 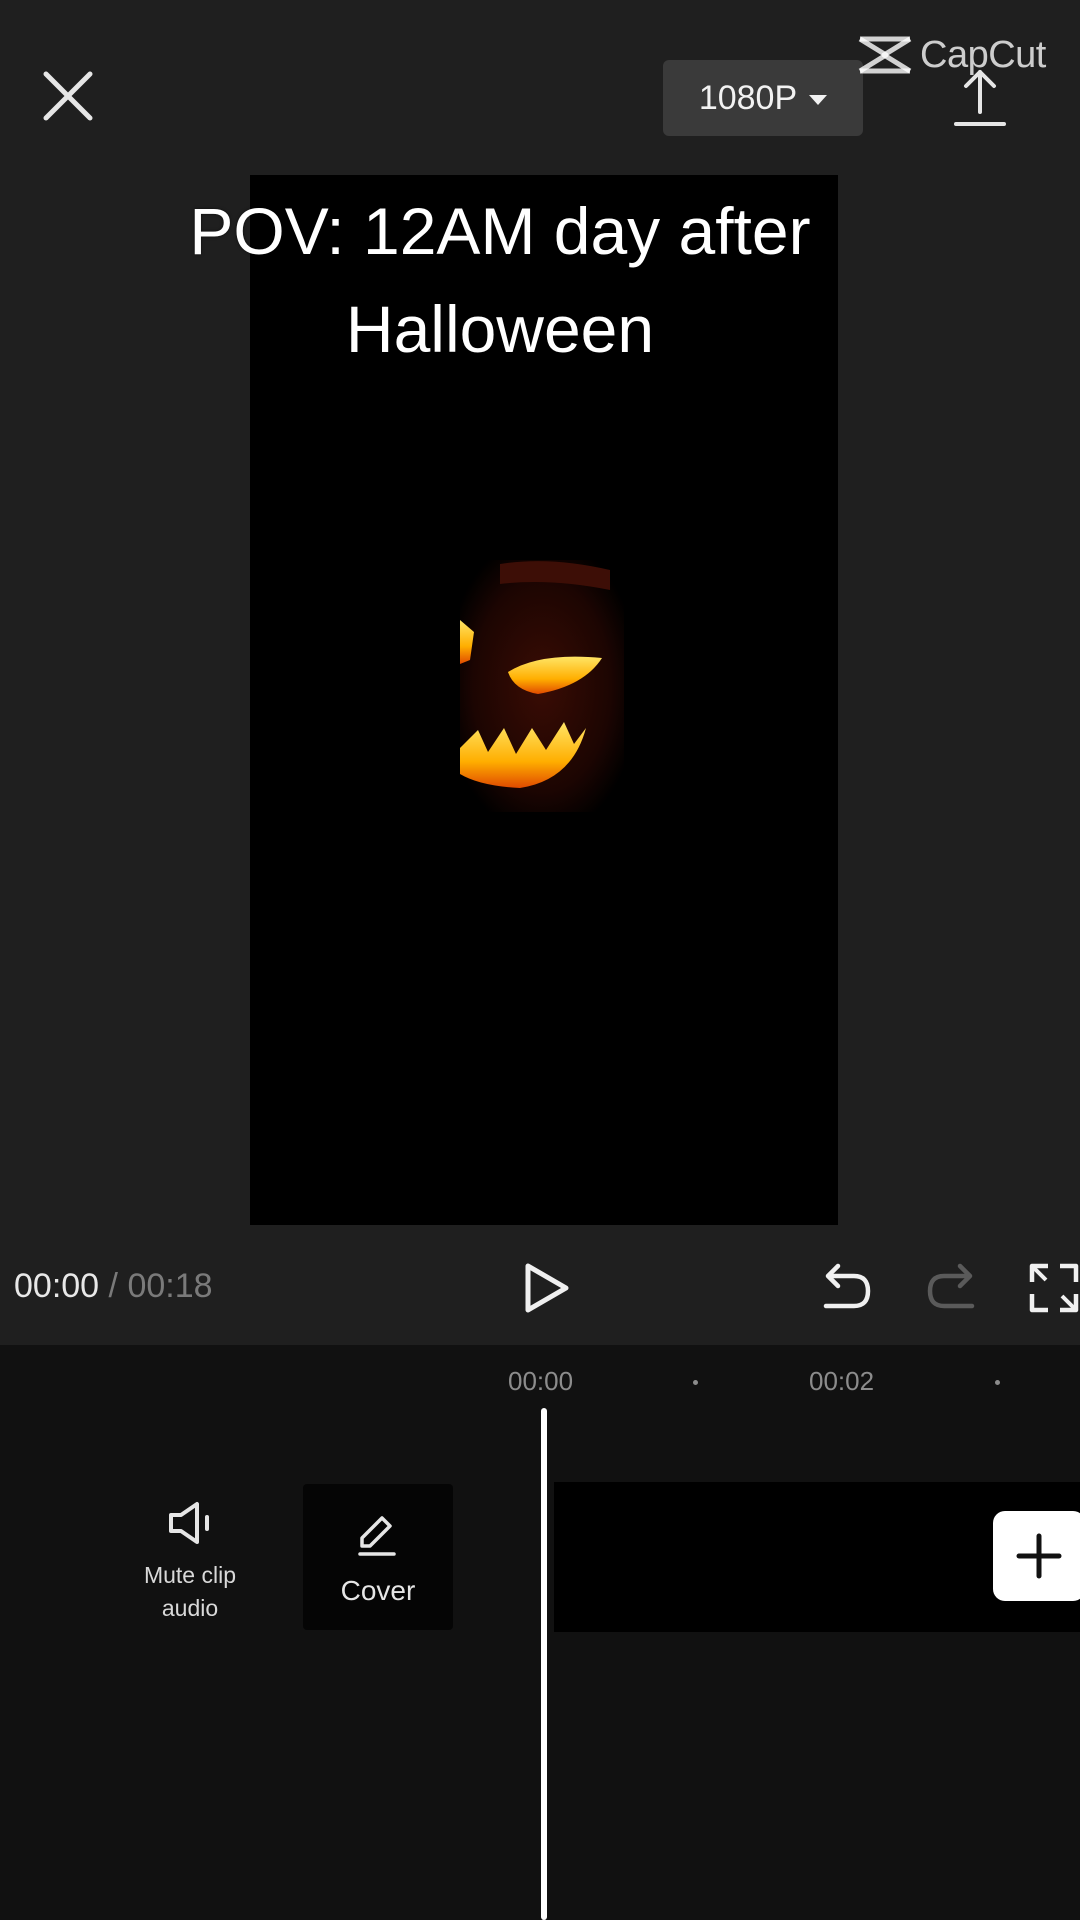 I want to click on redo-icon, so click(x=951, y=1286).